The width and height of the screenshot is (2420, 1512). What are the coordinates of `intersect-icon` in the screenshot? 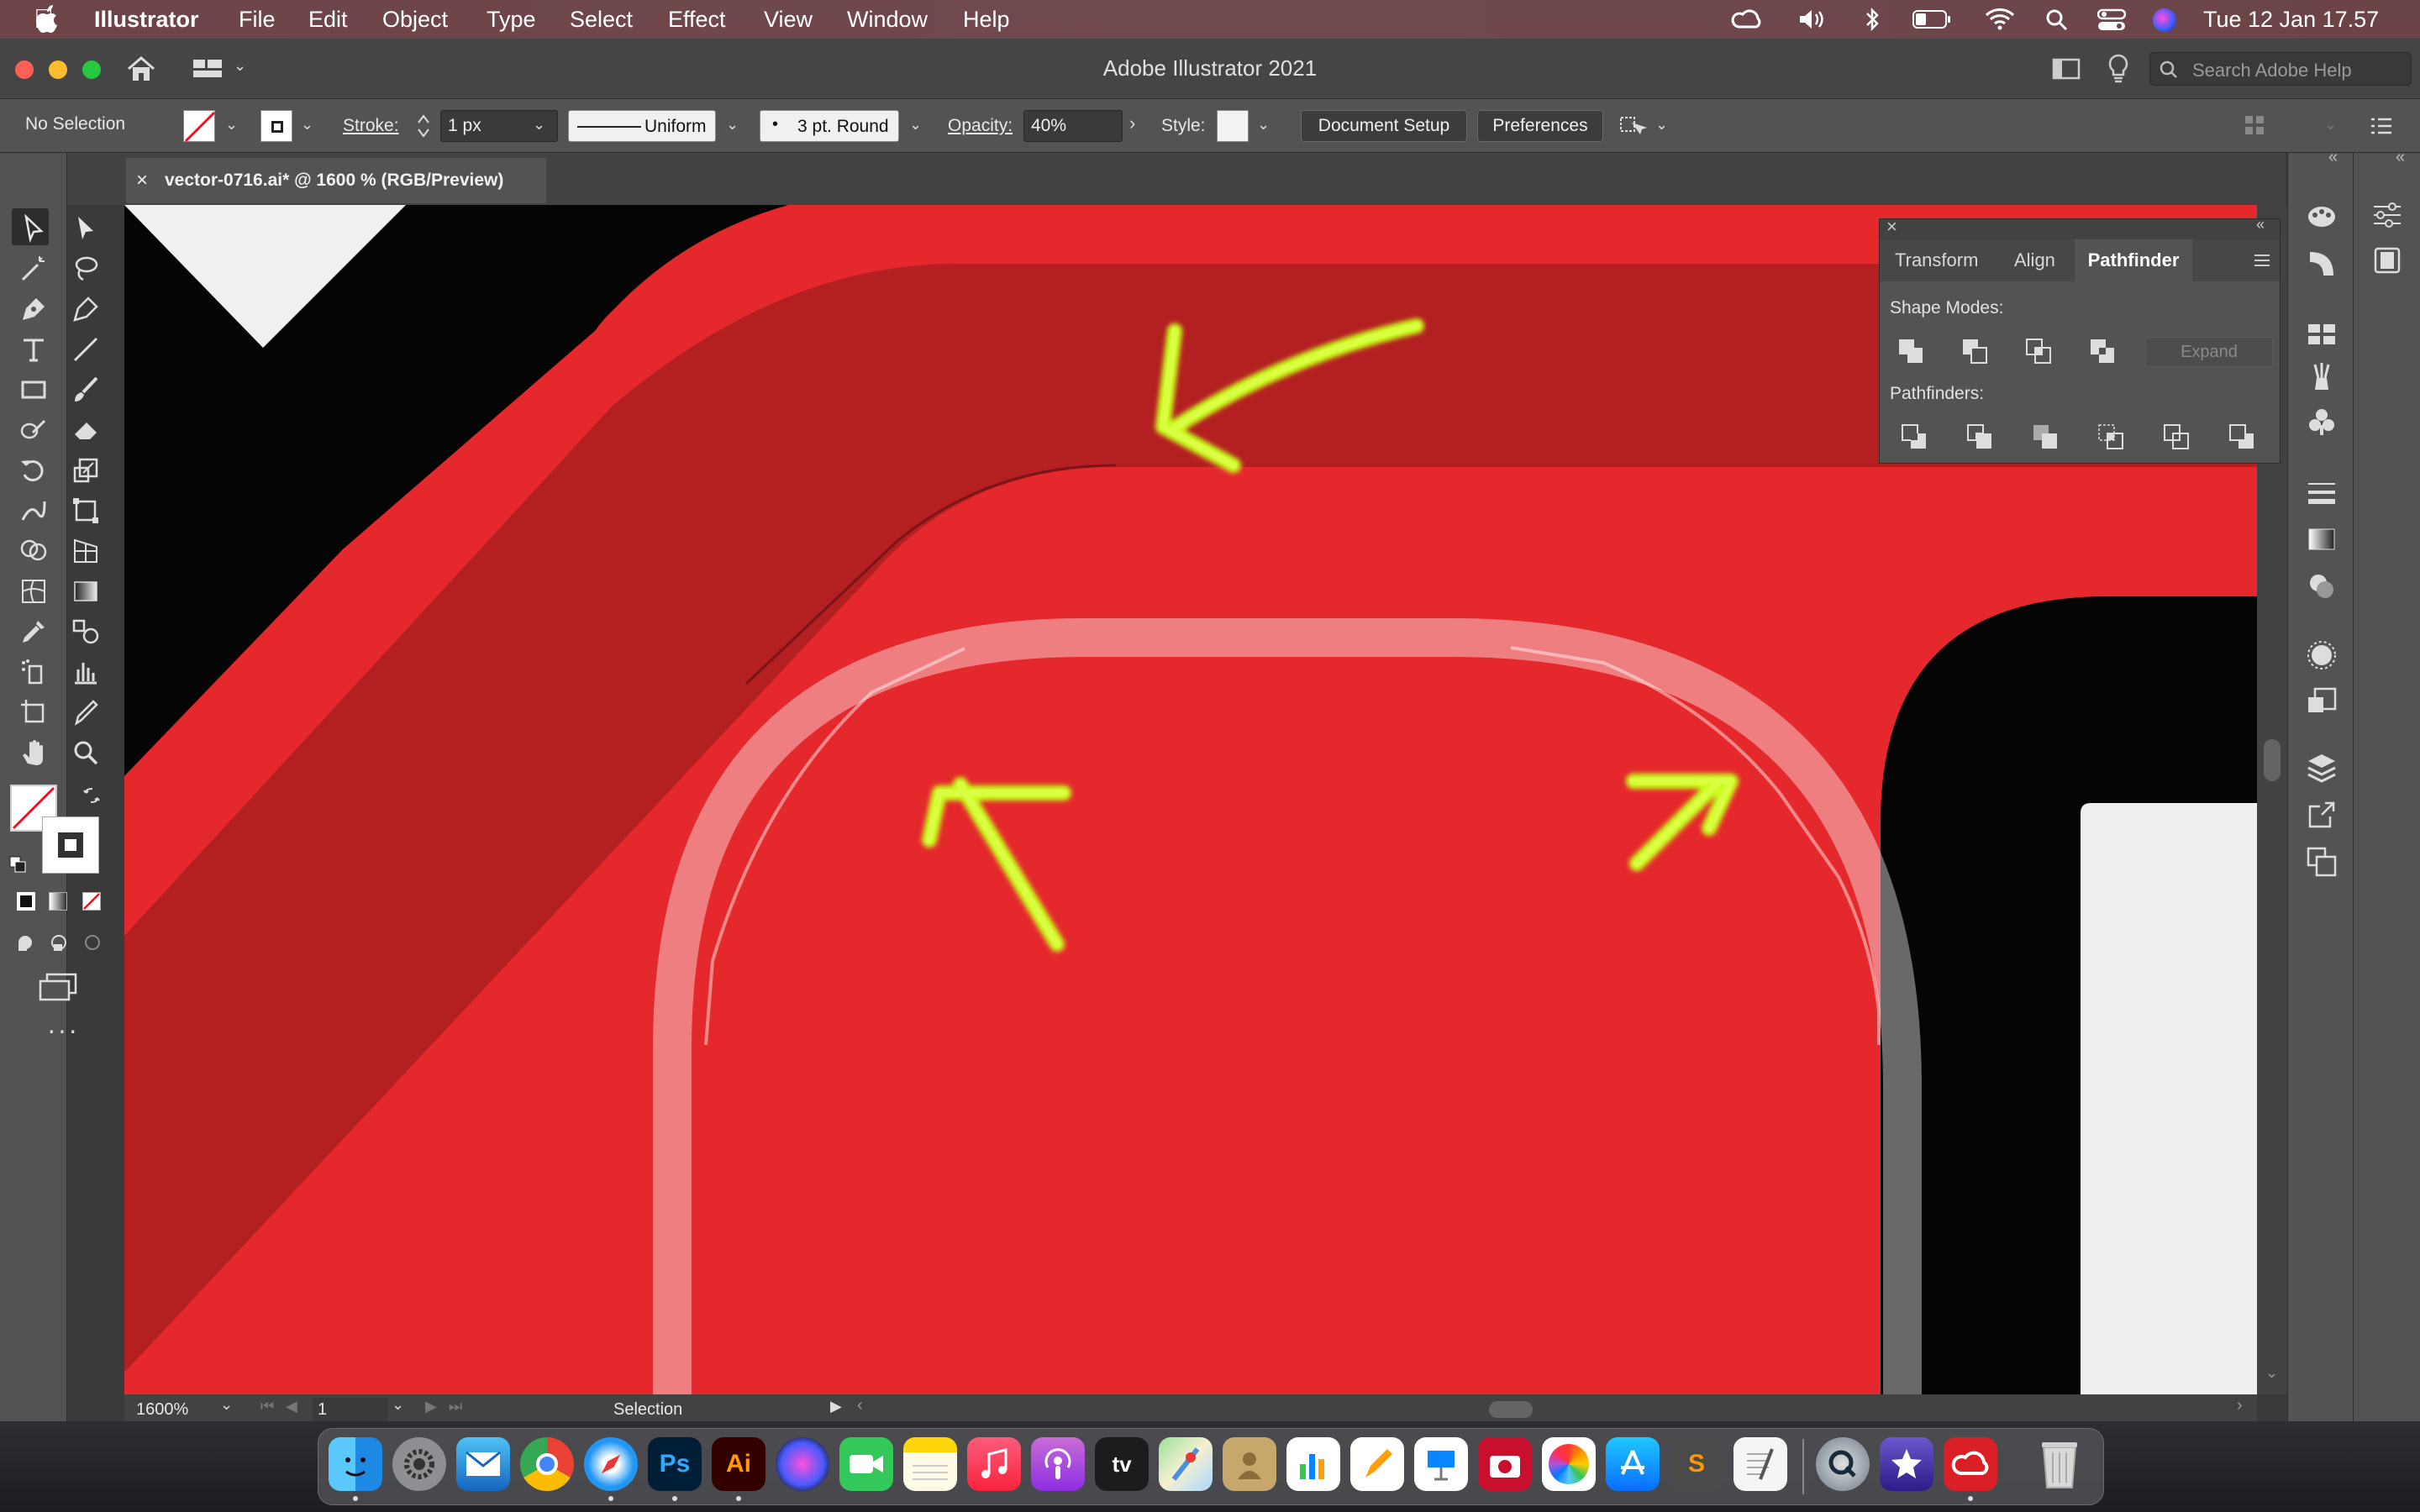 It's located at (2039, 351).